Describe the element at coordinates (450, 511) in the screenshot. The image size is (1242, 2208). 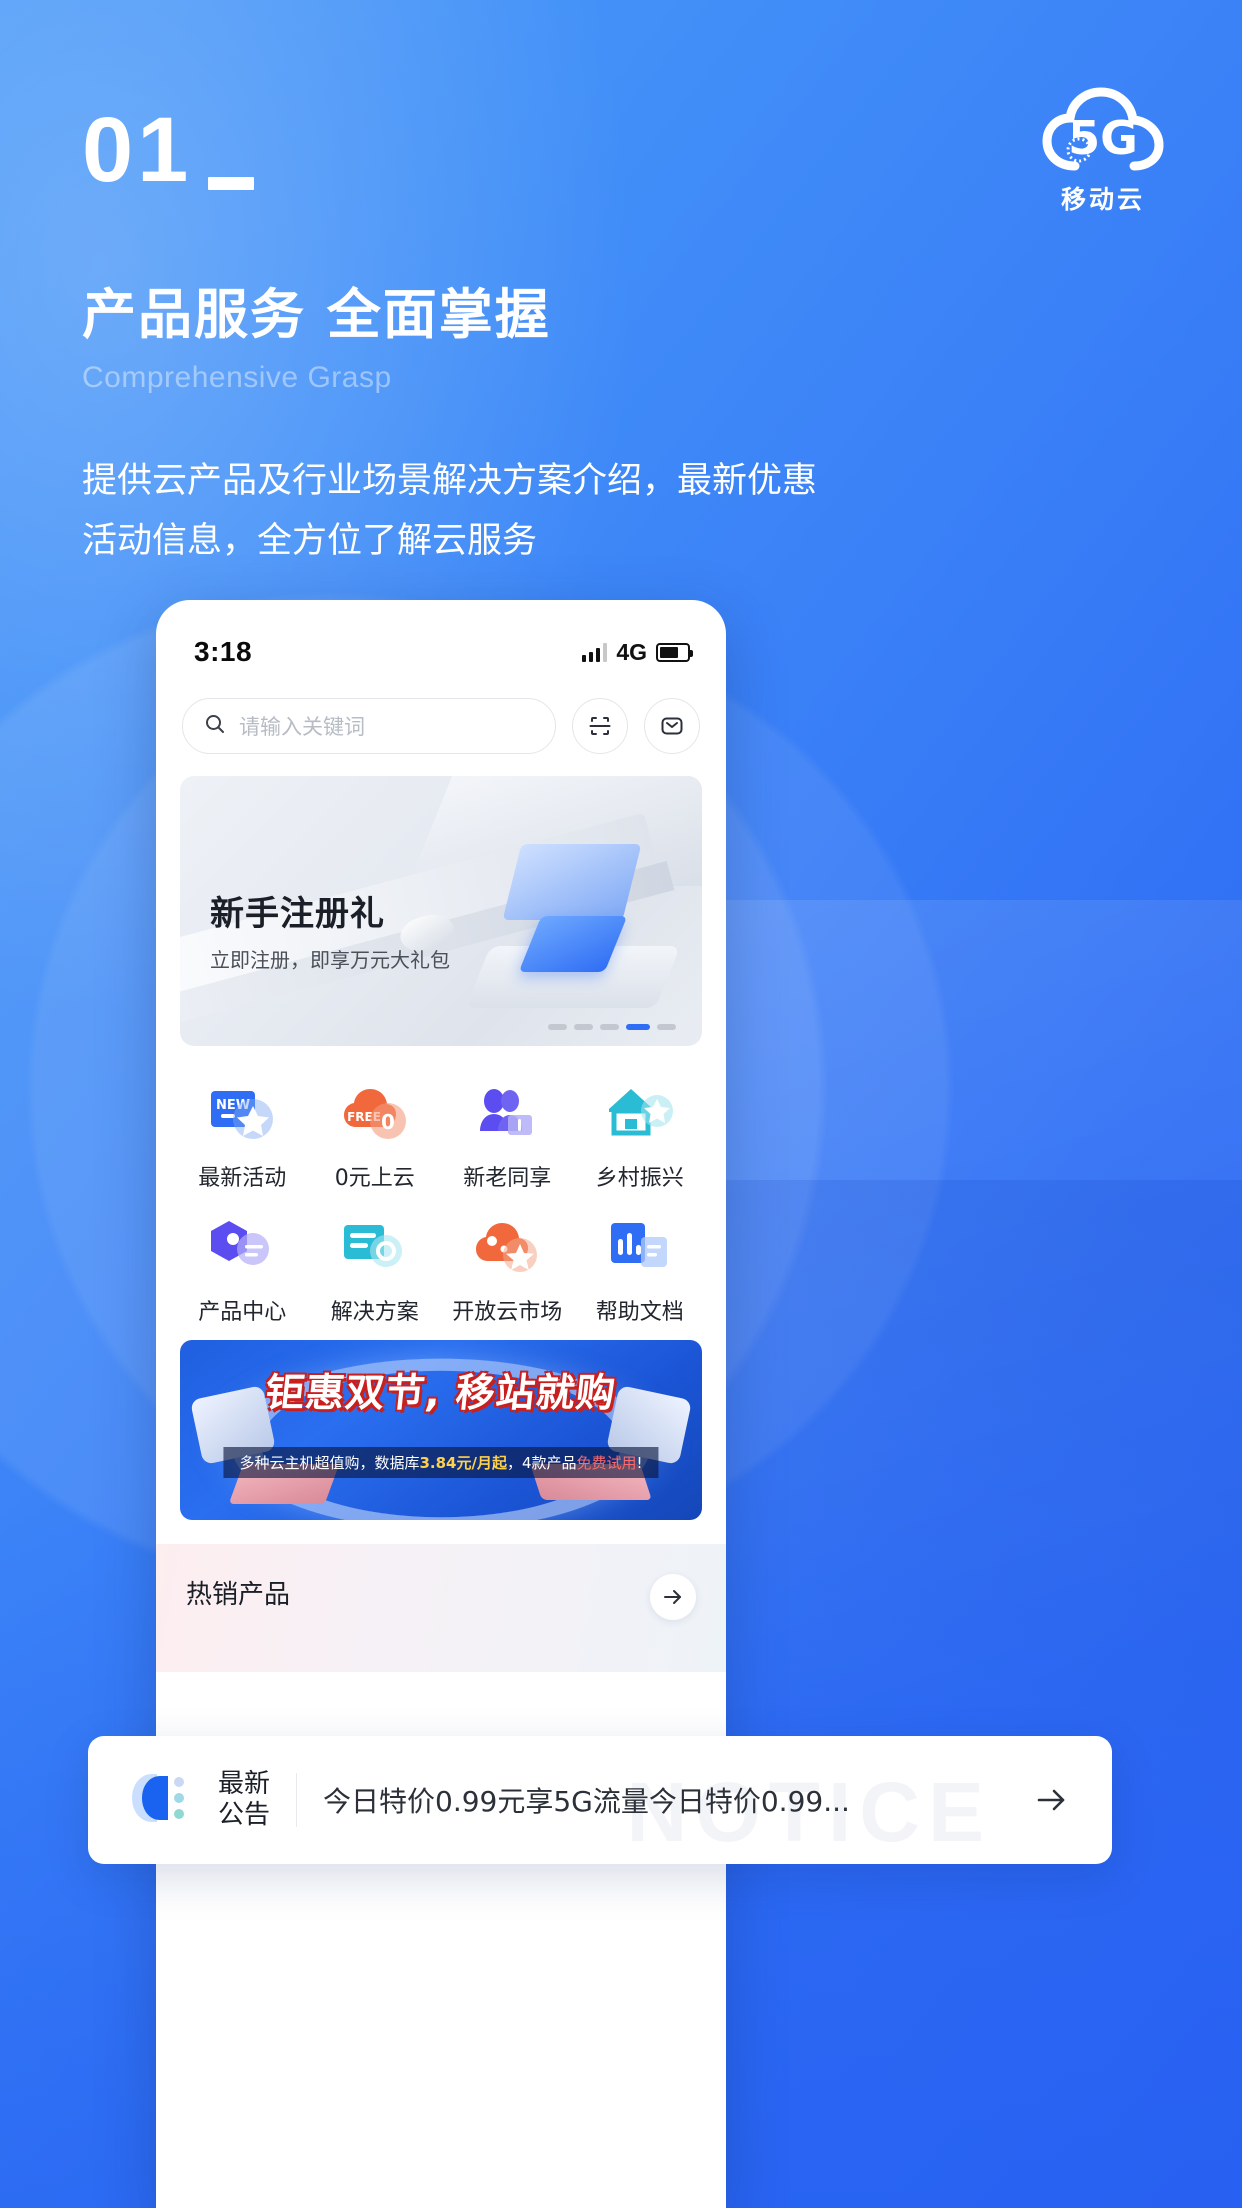
I see `hero-description: 提供云产品及行业场景解决方案介绍，最新优惠活动信息，全方位了解云服务` at that location.